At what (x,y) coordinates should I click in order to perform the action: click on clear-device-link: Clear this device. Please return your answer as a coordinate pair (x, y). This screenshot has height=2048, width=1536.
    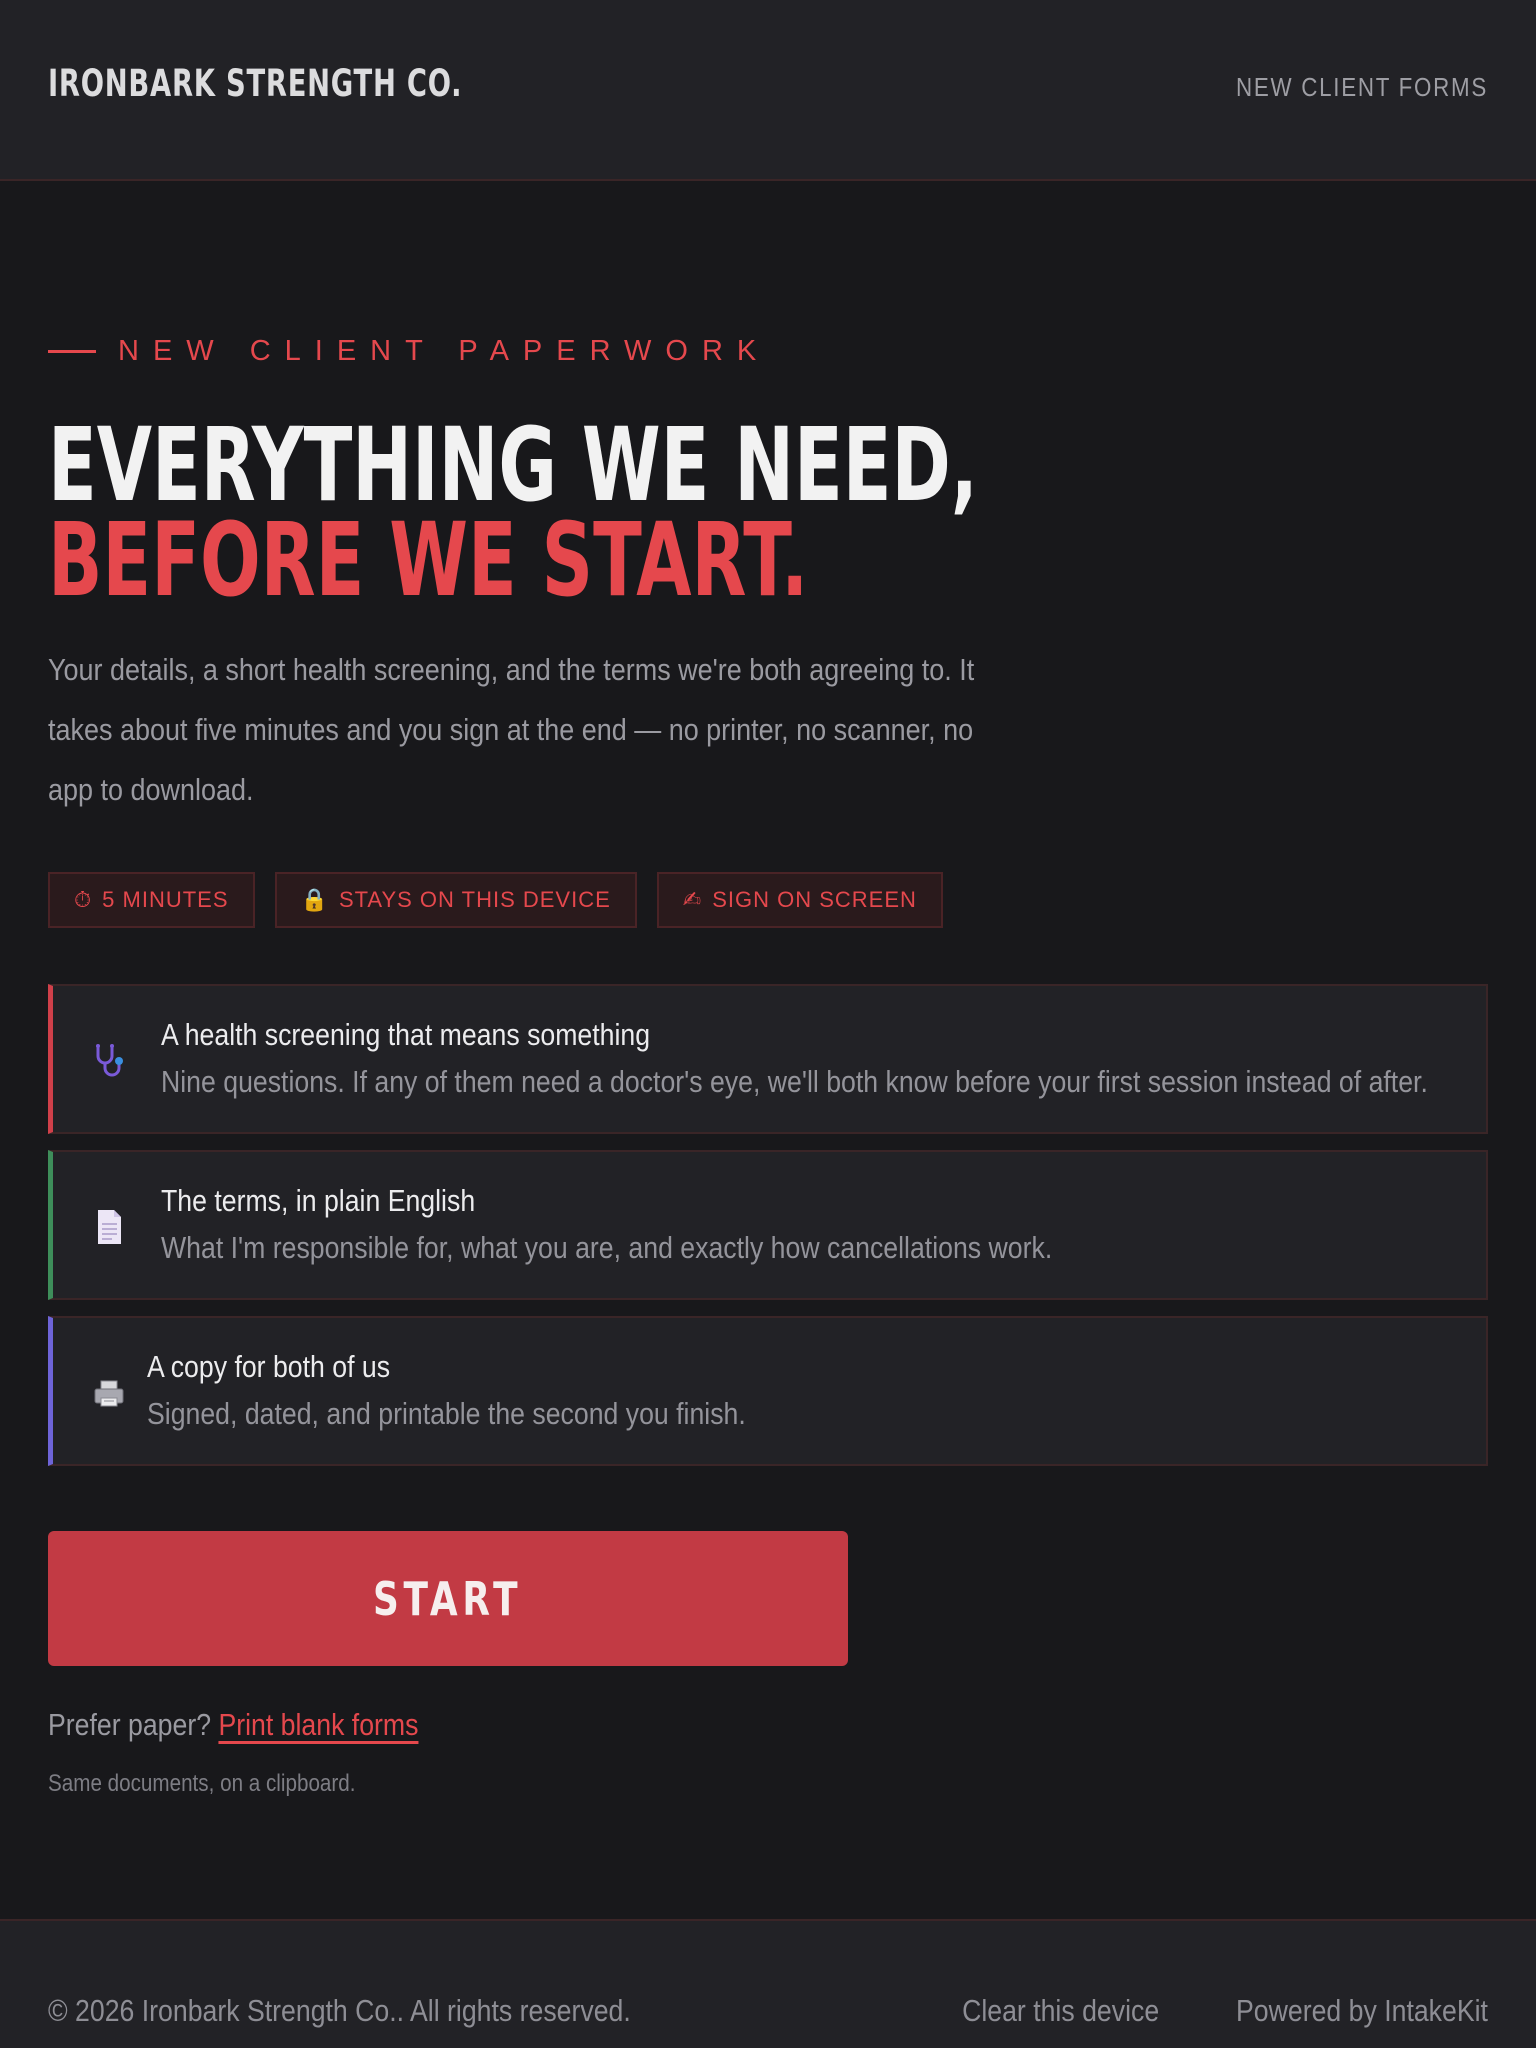
    Looking at the image, I should click on (1060, 2011).